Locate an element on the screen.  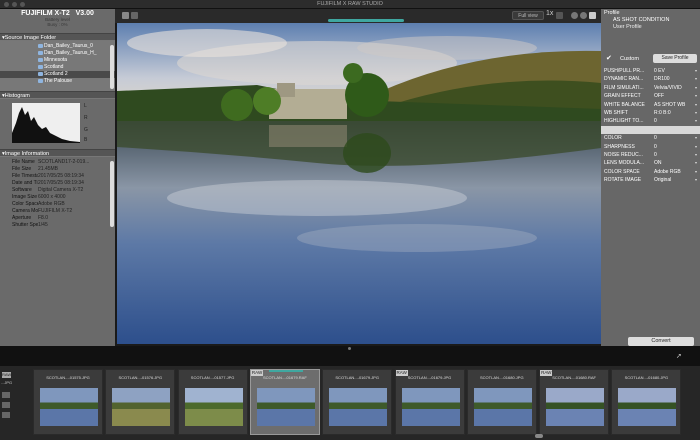
custom-label: Custom is located at coordinates (629, 59).